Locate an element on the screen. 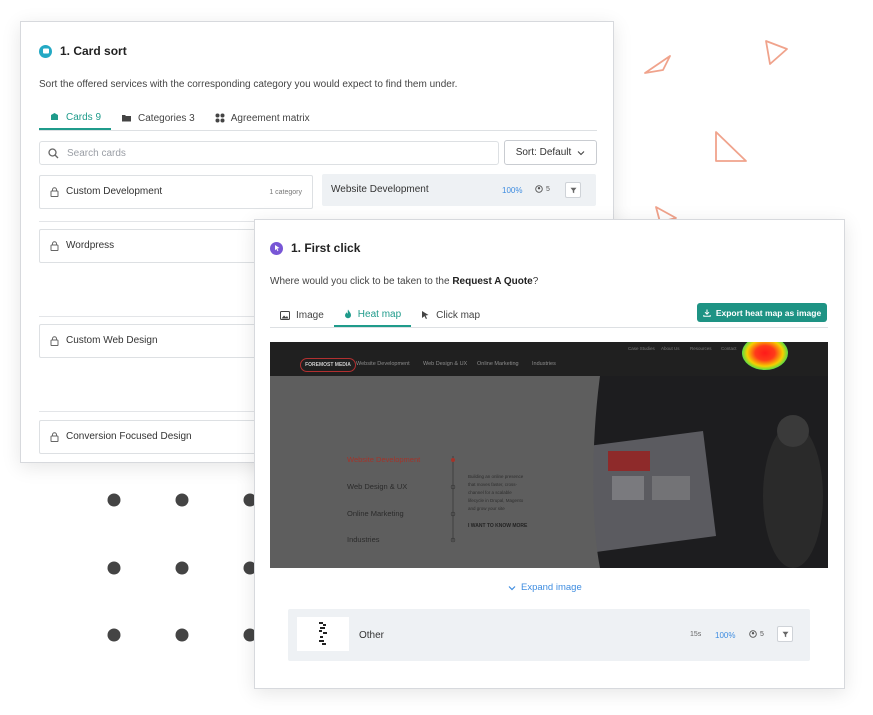  tab-click-map-label: Click map is located at coordinates (458, 315).